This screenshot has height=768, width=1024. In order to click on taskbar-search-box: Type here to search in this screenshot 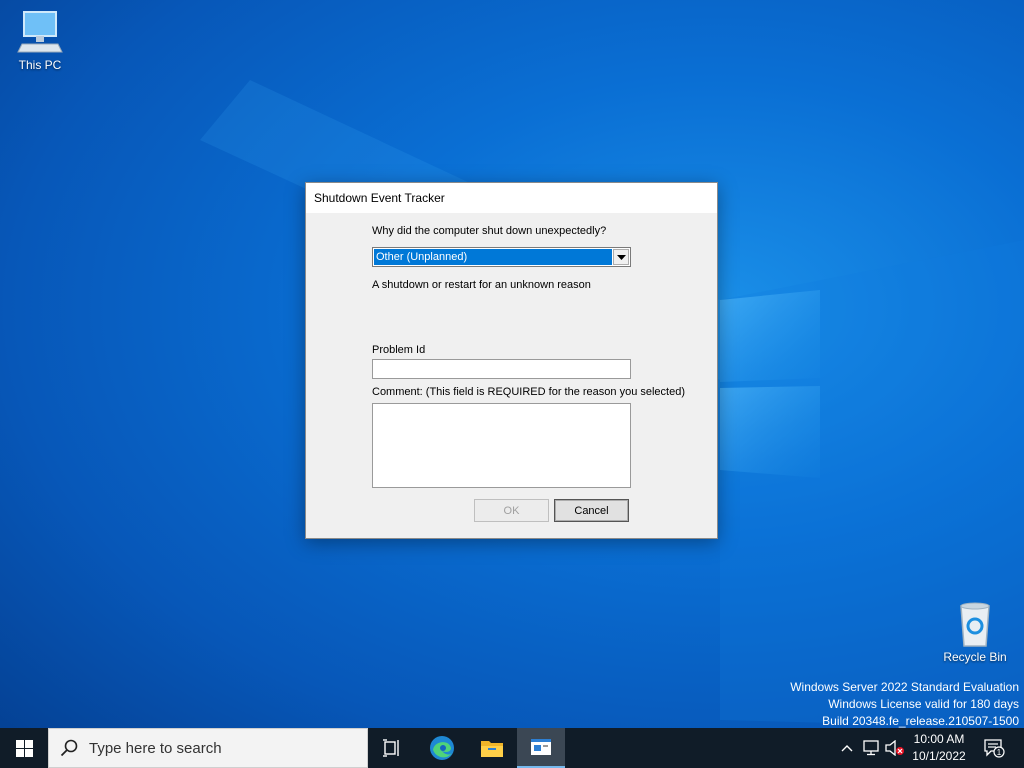, I will do `click(208, 748)`.